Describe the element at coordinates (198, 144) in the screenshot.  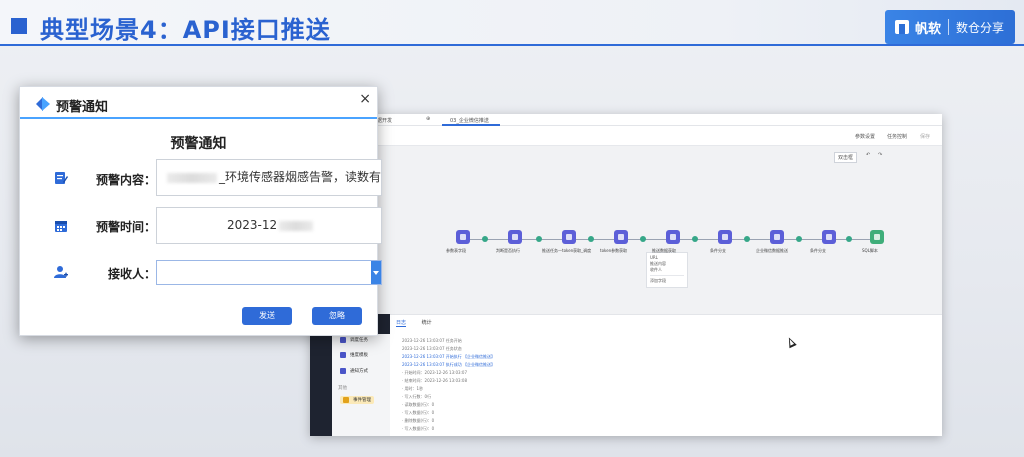
I see `dialog-heading: 预警通知` at that location.